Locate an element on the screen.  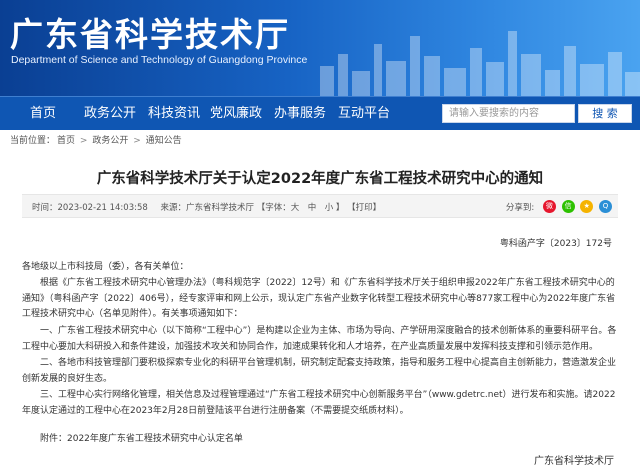
weibo-icon: 微 is located at coordinates (549, 206).